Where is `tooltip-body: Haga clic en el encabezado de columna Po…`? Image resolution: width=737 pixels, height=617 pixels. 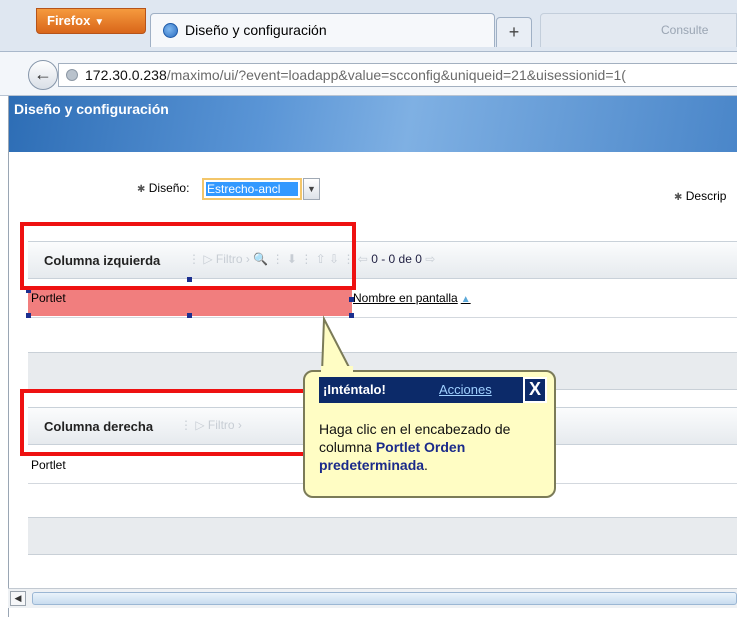 tooltip-body: Haga clic en el encabezado de columna Po… is located at coordinates (434, 447).